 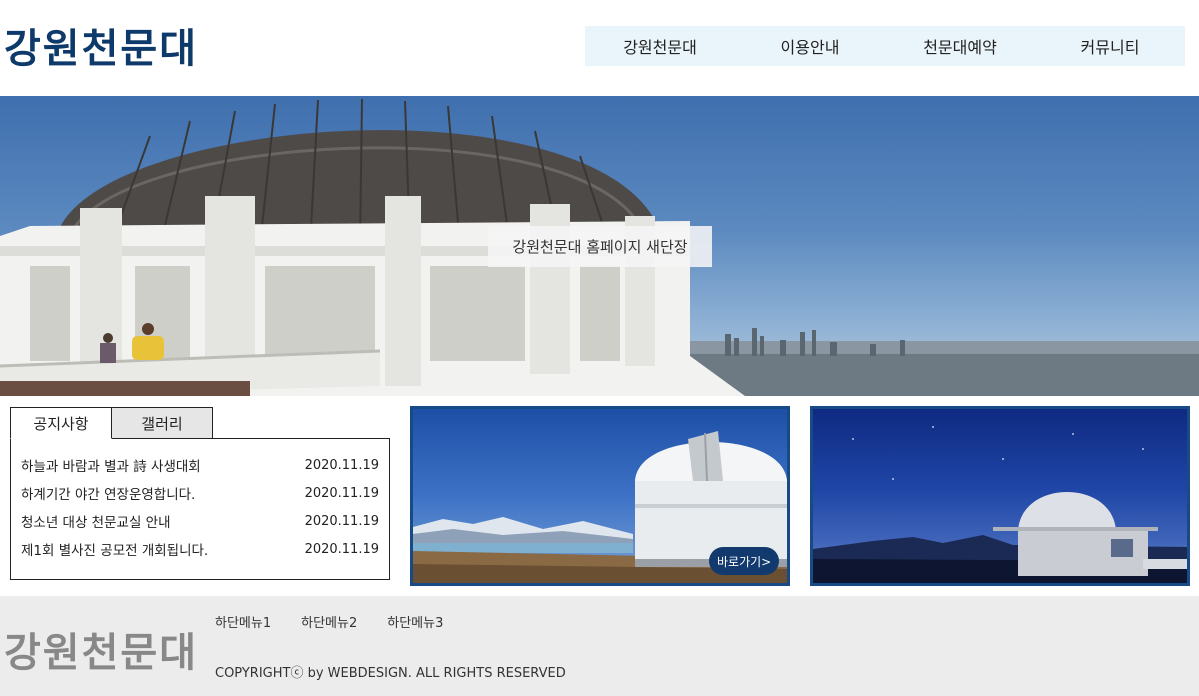 I want to click on nav-item-observatory: 강원천문대, so click(x=660, y=46).